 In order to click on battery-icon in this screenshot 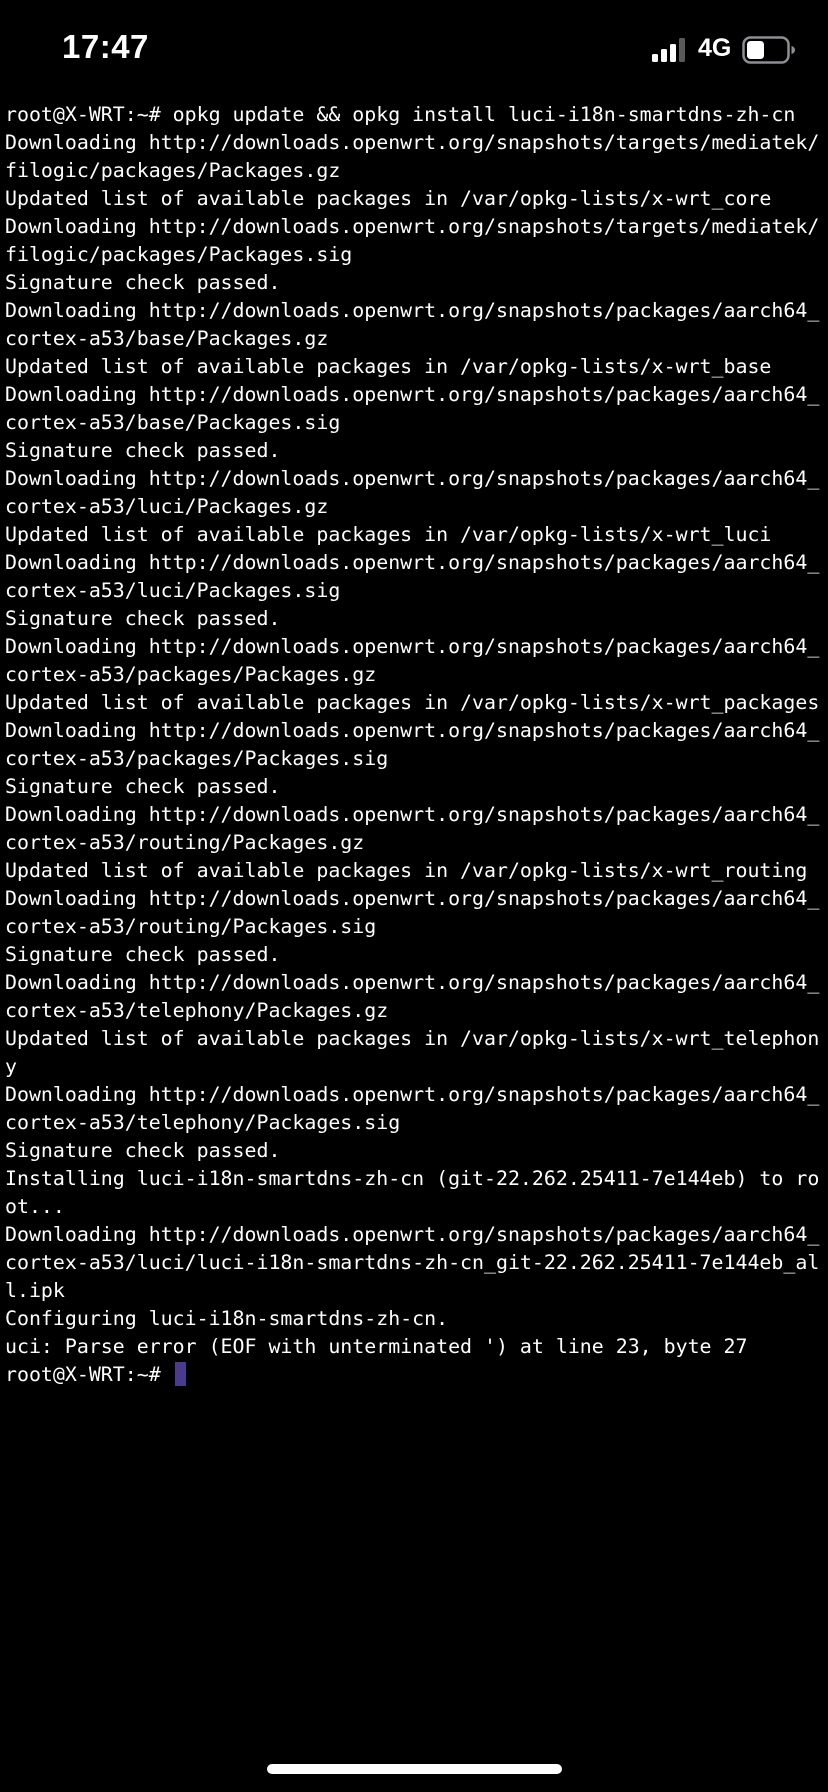, I will do `click(768, 50)`.